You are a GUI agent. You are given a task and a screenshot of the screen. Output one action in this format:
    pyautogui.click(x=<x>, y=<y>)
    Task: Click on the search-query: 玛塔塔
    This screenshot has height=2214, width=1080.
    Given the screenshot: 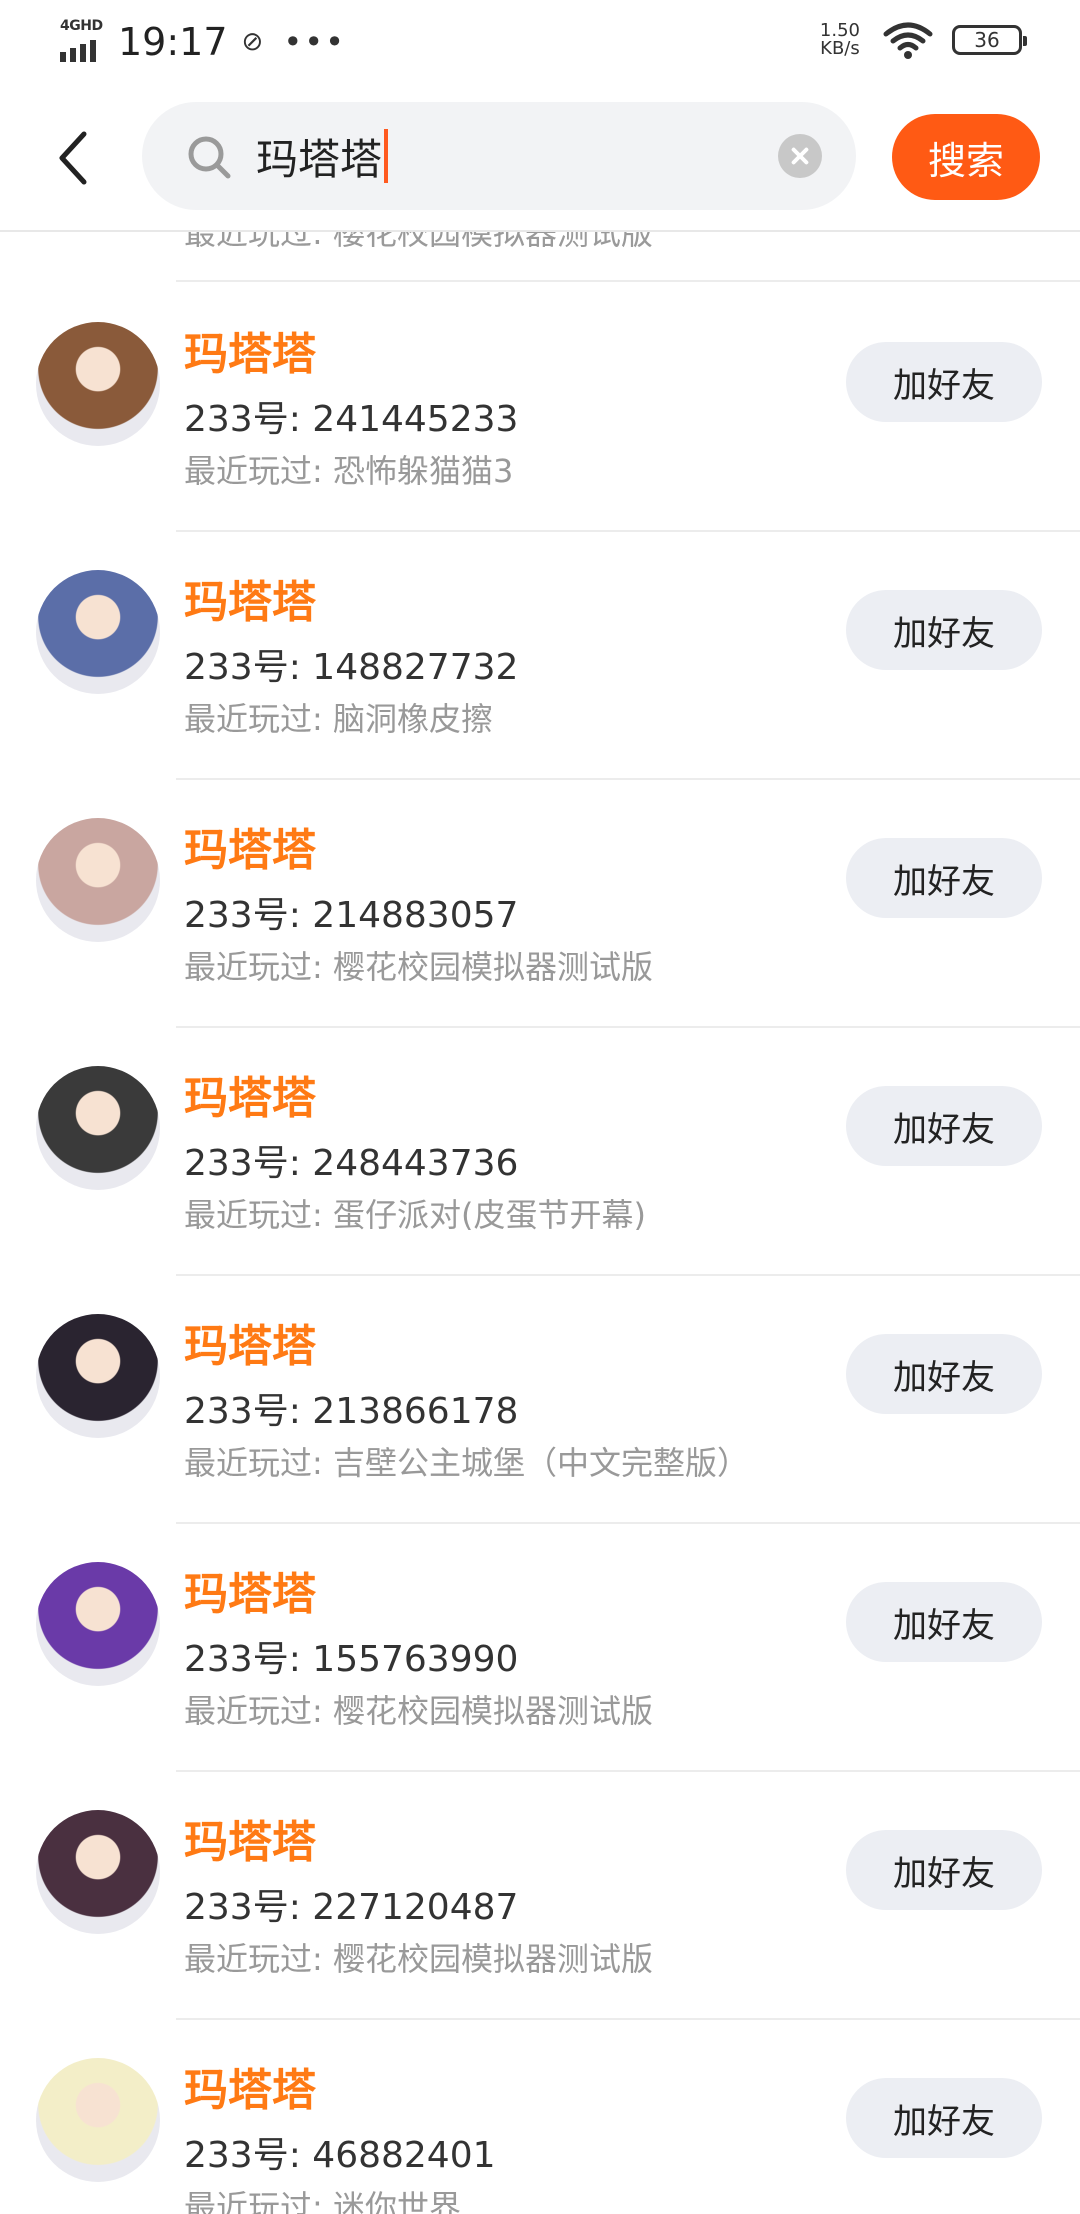 What is the action you would take?
    pyautogui.click(x=322, y=156)
    